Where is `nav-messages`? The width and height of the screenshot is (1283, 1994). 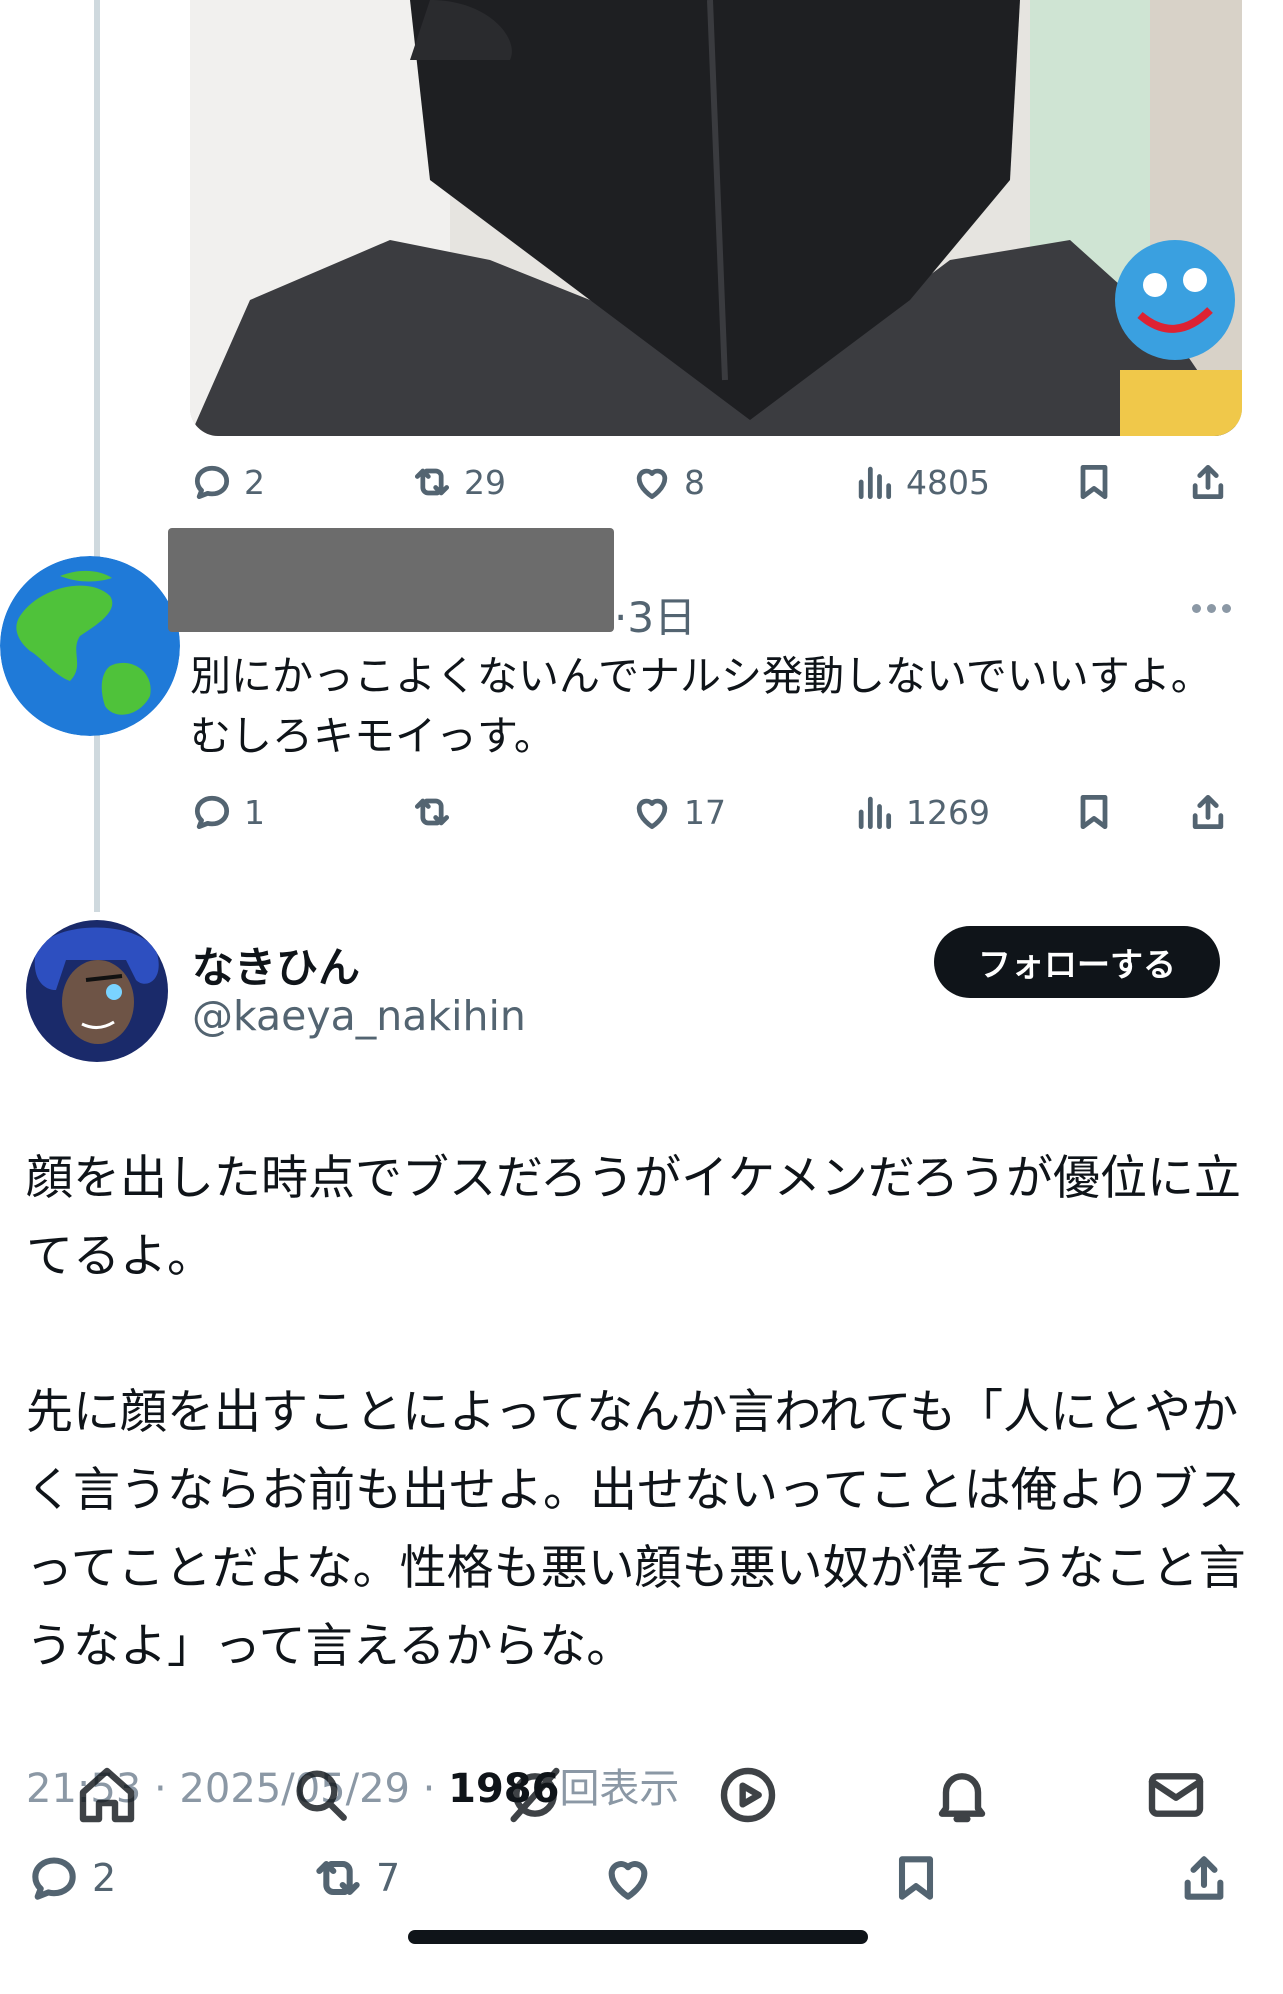
nav-messages is located at coordinates (1176, 1795).